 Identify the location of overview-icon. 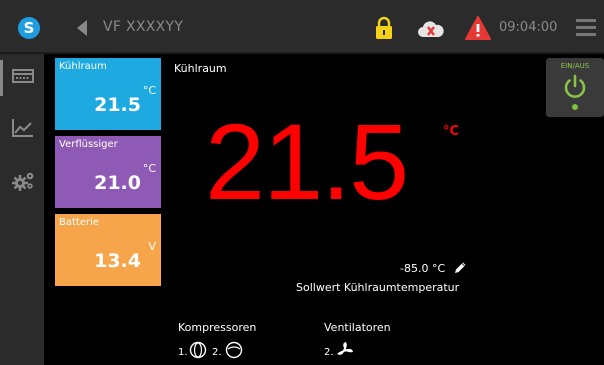
(23, 76).